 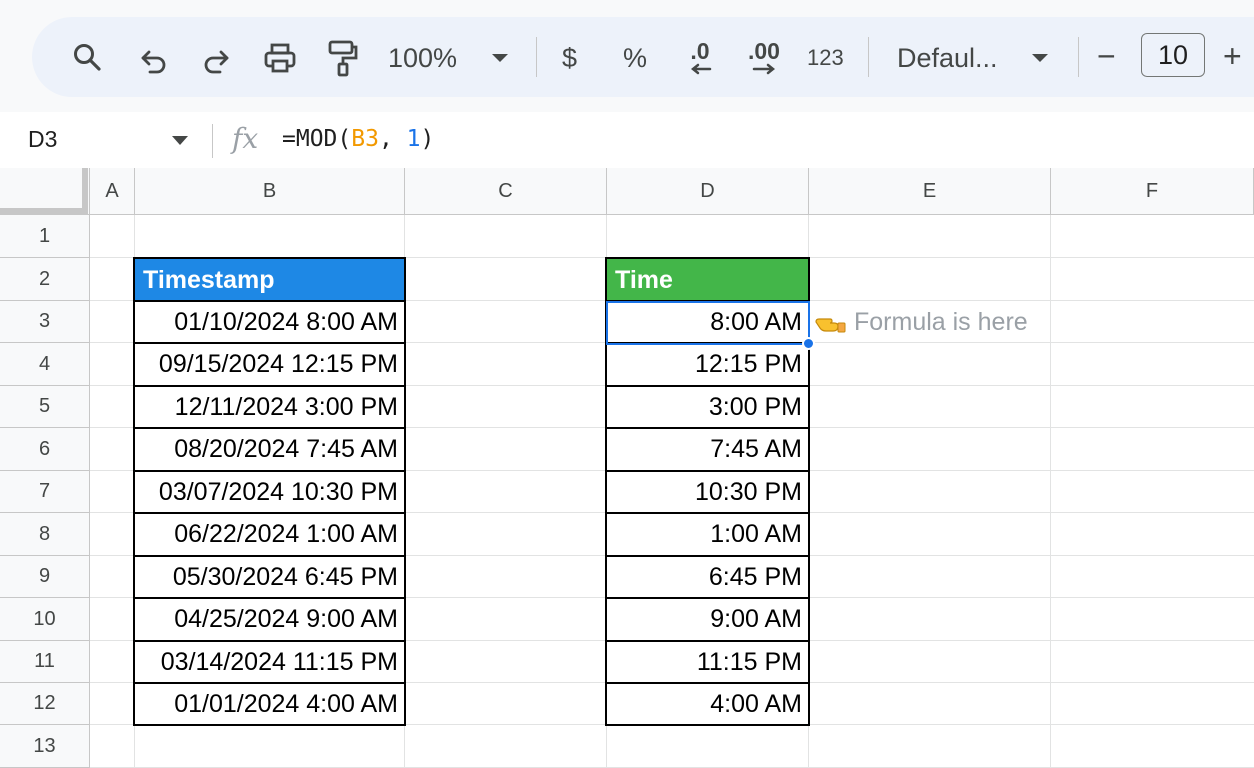 I want to click on row-header-11: 11, so click(x=45, y=662).